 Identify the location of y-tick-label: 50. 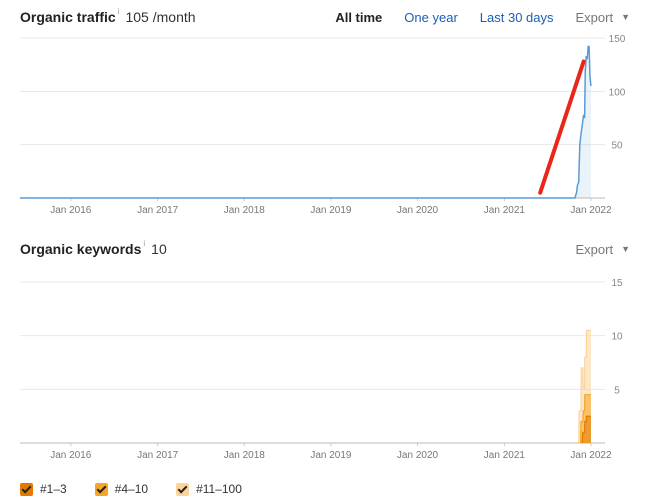
(617, 146).